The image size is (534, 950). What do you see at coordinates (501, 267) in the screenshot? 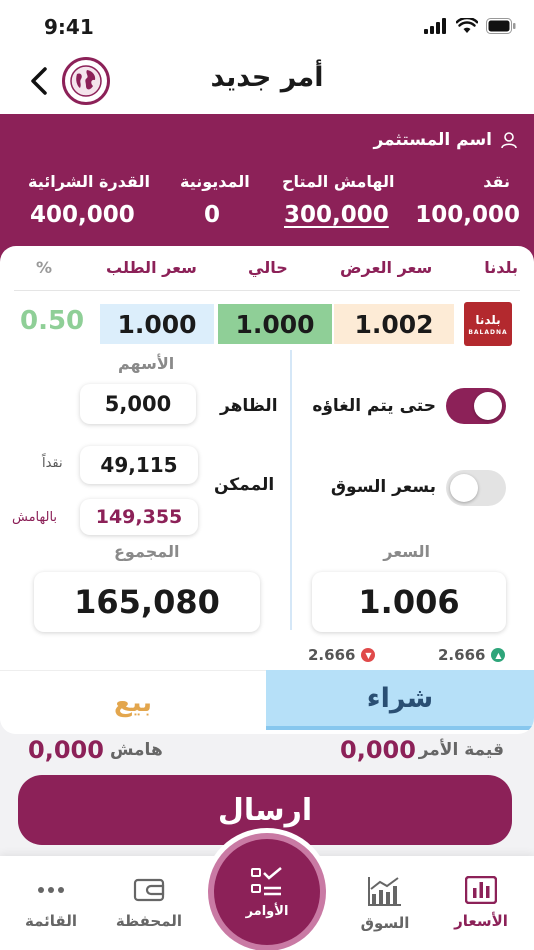
I see `column-stock: بلدنا` at bounding box center [501, 267].